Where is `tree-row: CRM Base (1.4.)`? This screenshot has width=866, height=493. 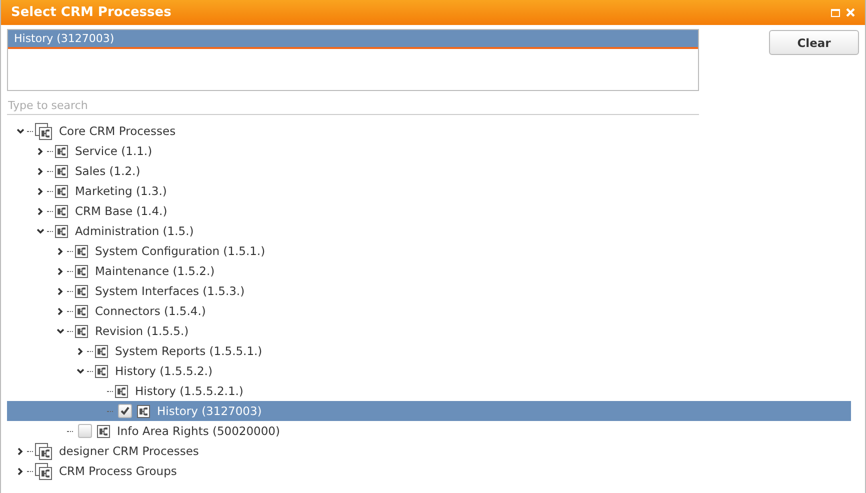
tree-row: CRM Base (1.4.) is located at coordinates (429, 211).